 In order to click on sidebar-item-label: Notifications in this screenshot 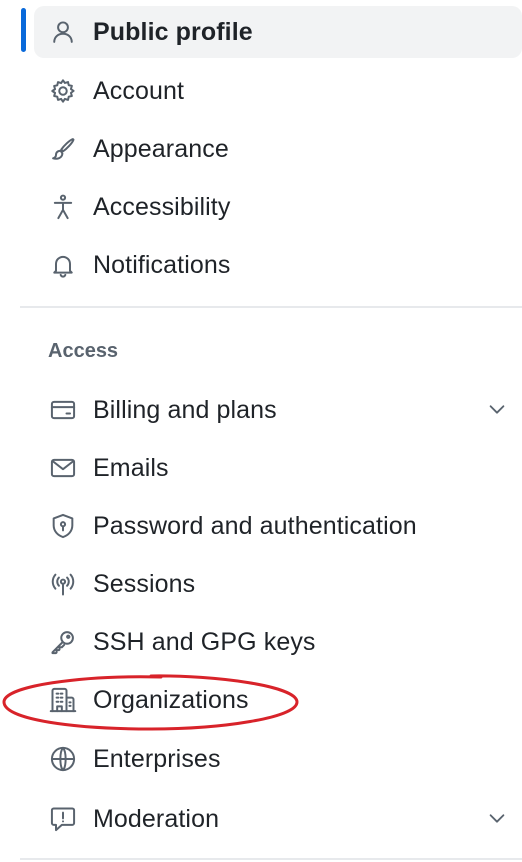, I will do `click(162, 264)`.